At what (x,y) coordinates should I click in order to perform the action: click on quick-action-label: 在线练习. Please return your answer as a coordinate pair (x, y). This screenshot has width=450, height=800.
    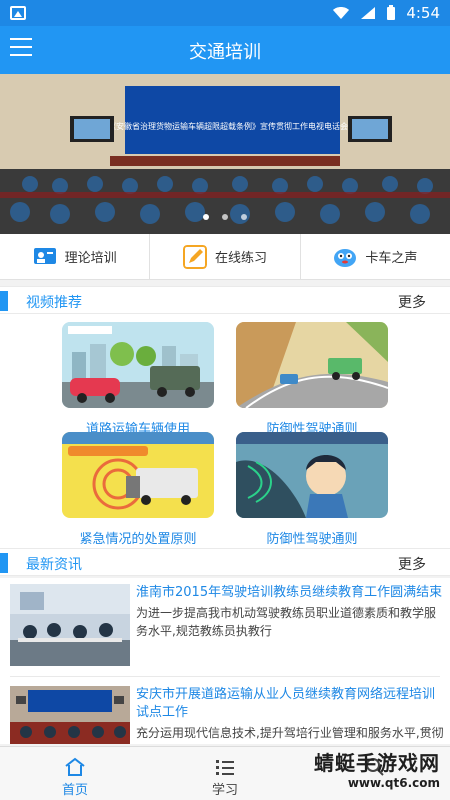
    Looking at the image, I should click on (240, 258).